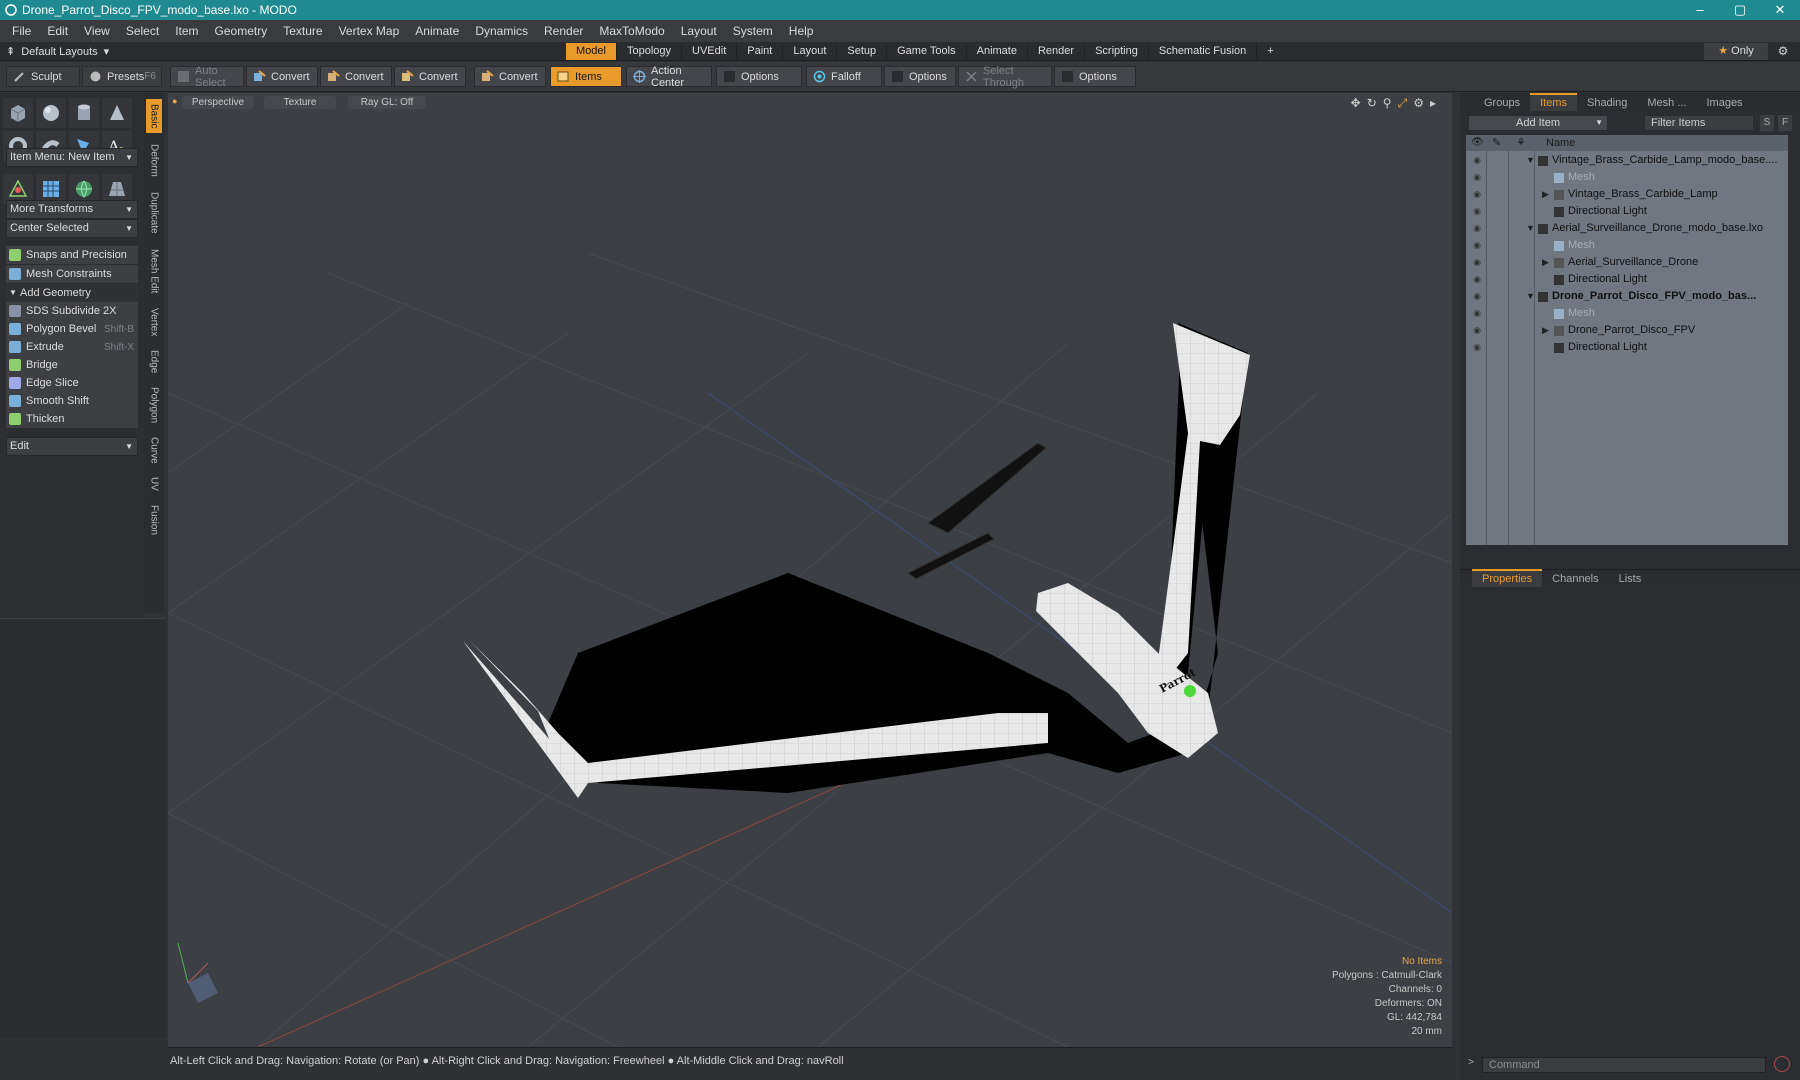 The width and height of the screenshot is (1800, 1080). Describe the element at coordinates (302, 31) in the screenshot. I see `menu-texture: Texture` at that location.